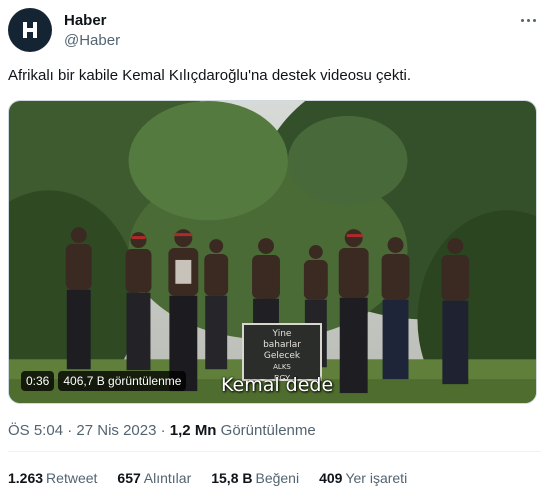 This screenshot has height=498, width=549. I want to click on likes-stat: 15,8 B Beğeni, so click(255, 478).